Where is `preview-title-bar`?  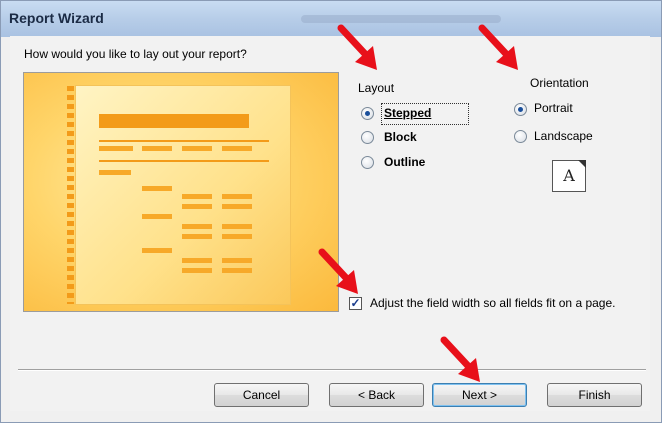 preview-title-bar is located at coordinates (174, 121).